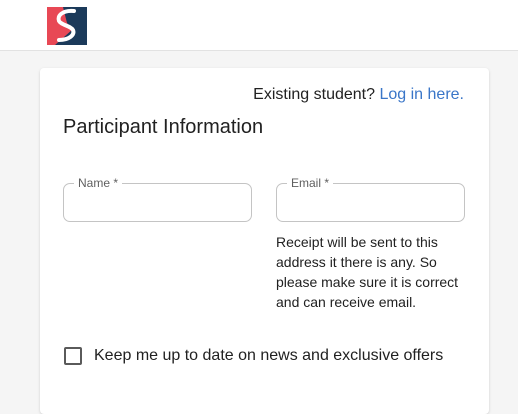 The height and width of the screenshot is (414, 518). What do you see at coordinates (157, 202) in the screenshot?
I see `name-input` at bounding box center [157, 202].